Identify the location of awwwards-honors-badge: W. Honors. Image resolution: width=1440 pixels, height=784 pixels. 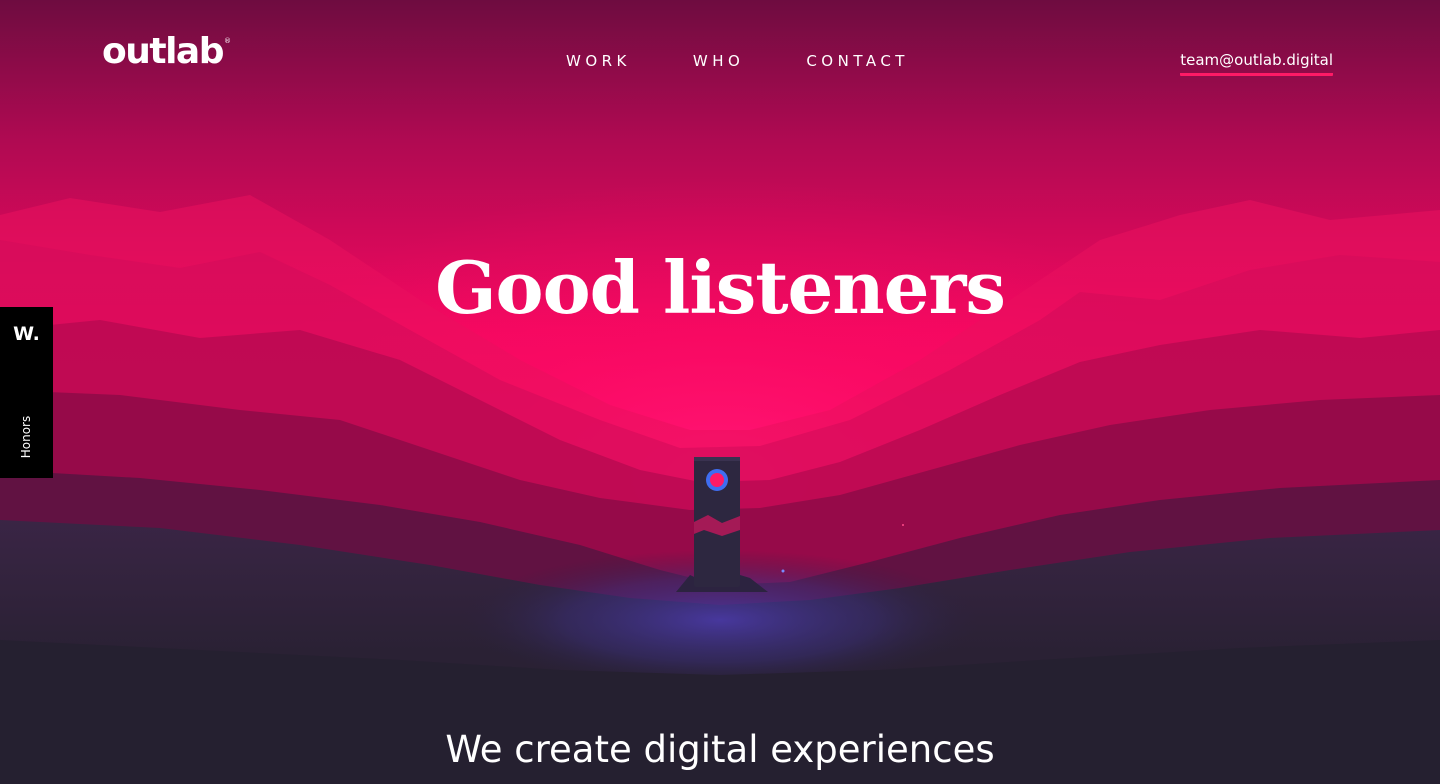
(26, 392).